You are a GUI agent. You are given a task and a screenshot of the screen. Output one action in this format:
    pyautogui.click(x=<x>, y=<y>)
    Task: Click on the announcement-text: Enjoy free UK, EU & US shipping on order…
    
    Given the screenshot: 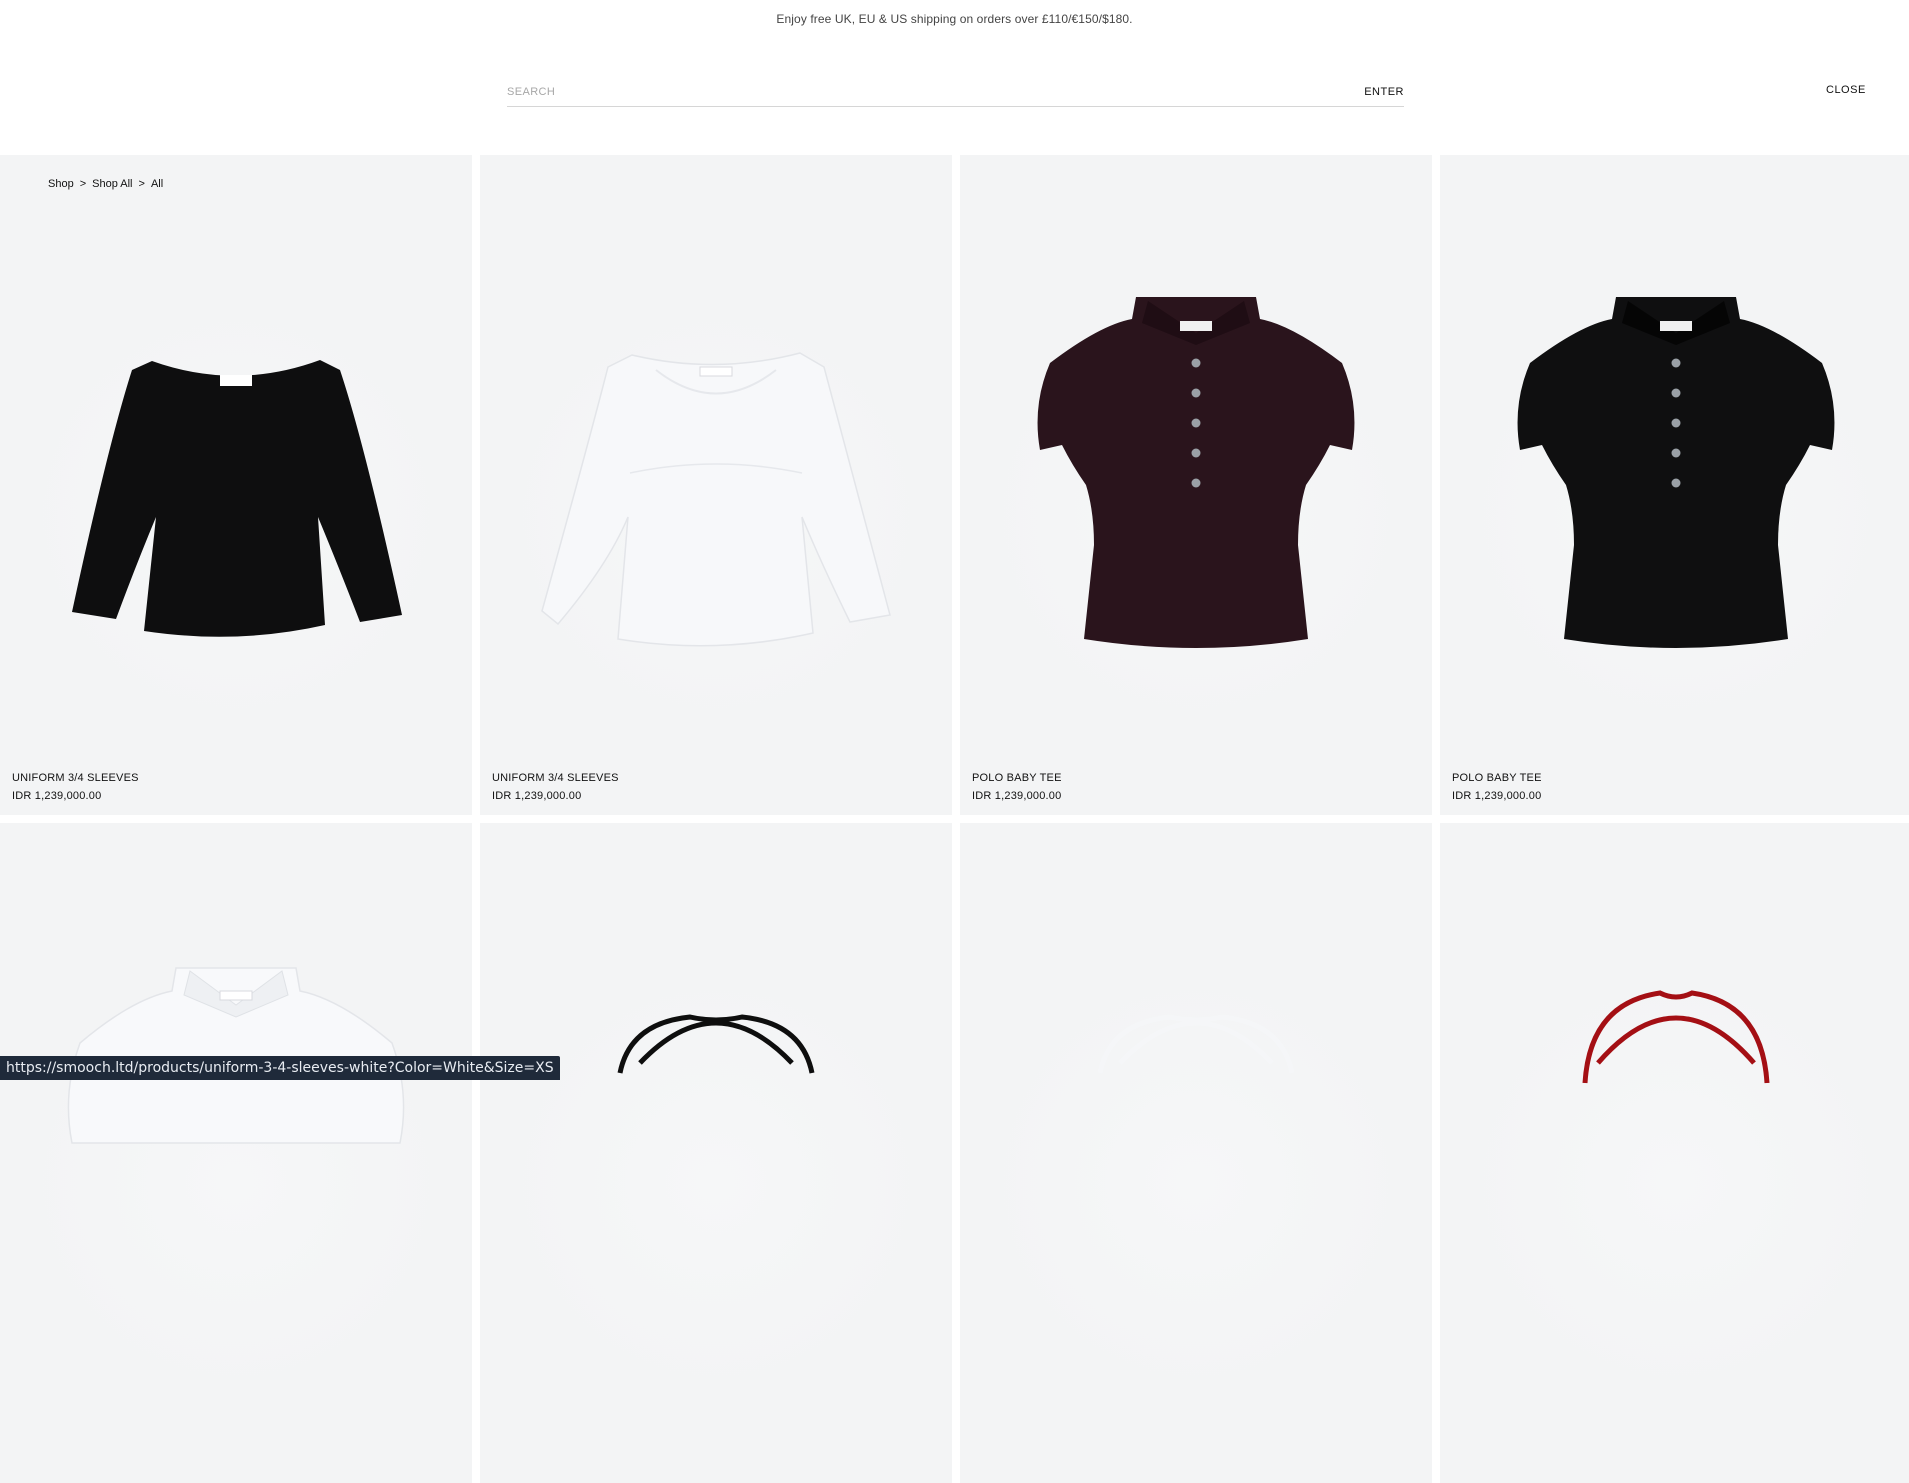 What is the action you would take?
    pyautogui.click(x=954, y=19)
    